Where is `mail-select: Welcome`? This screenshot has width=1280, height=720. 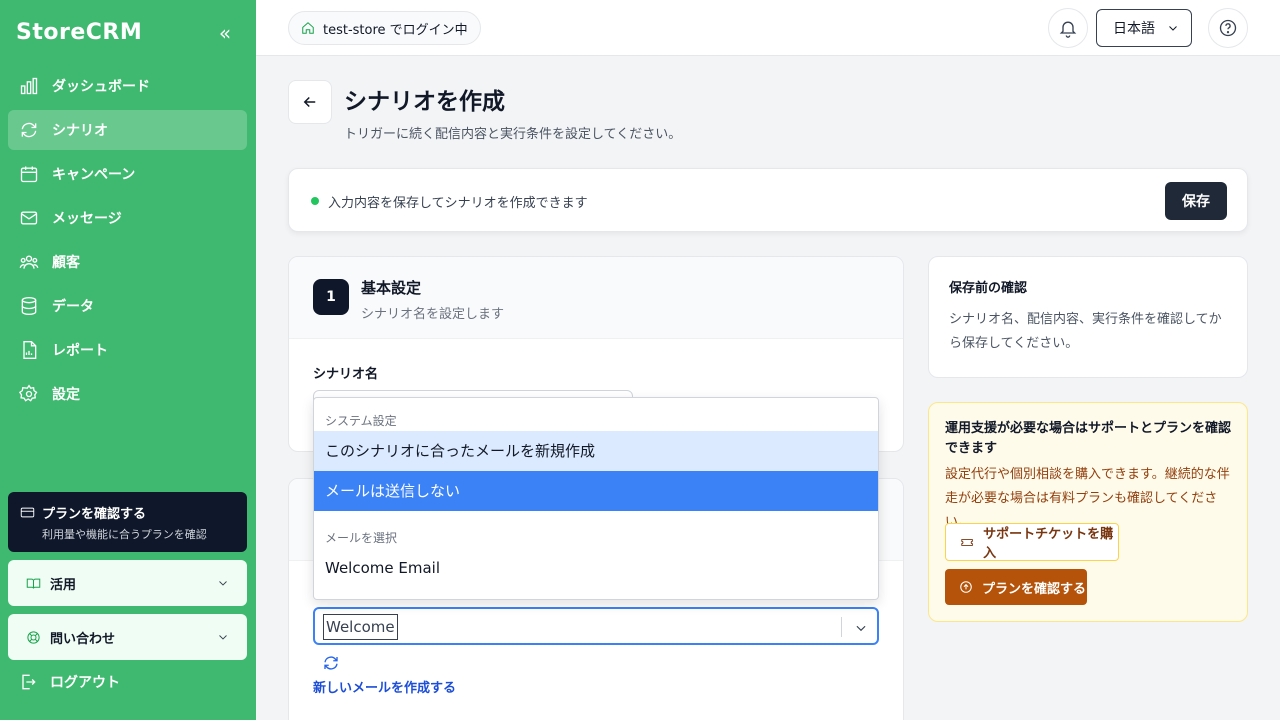
mail-select: Welcome is located at coordinates (596, 626).